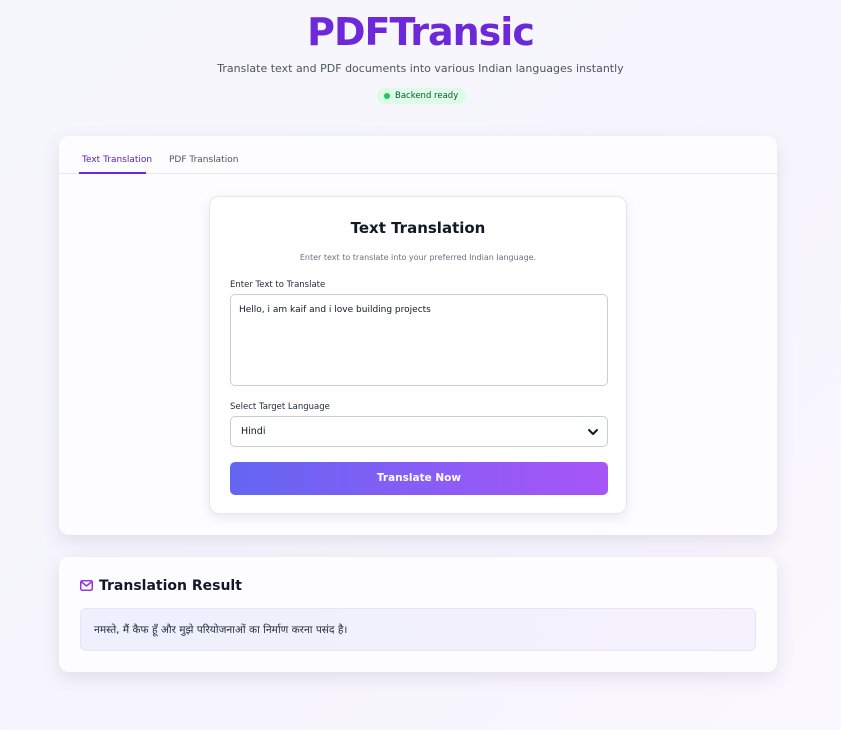 This screenshot has height=730, width=841. I want to click on tab-pdf-translation: PDF Translation, so click(203, 160).